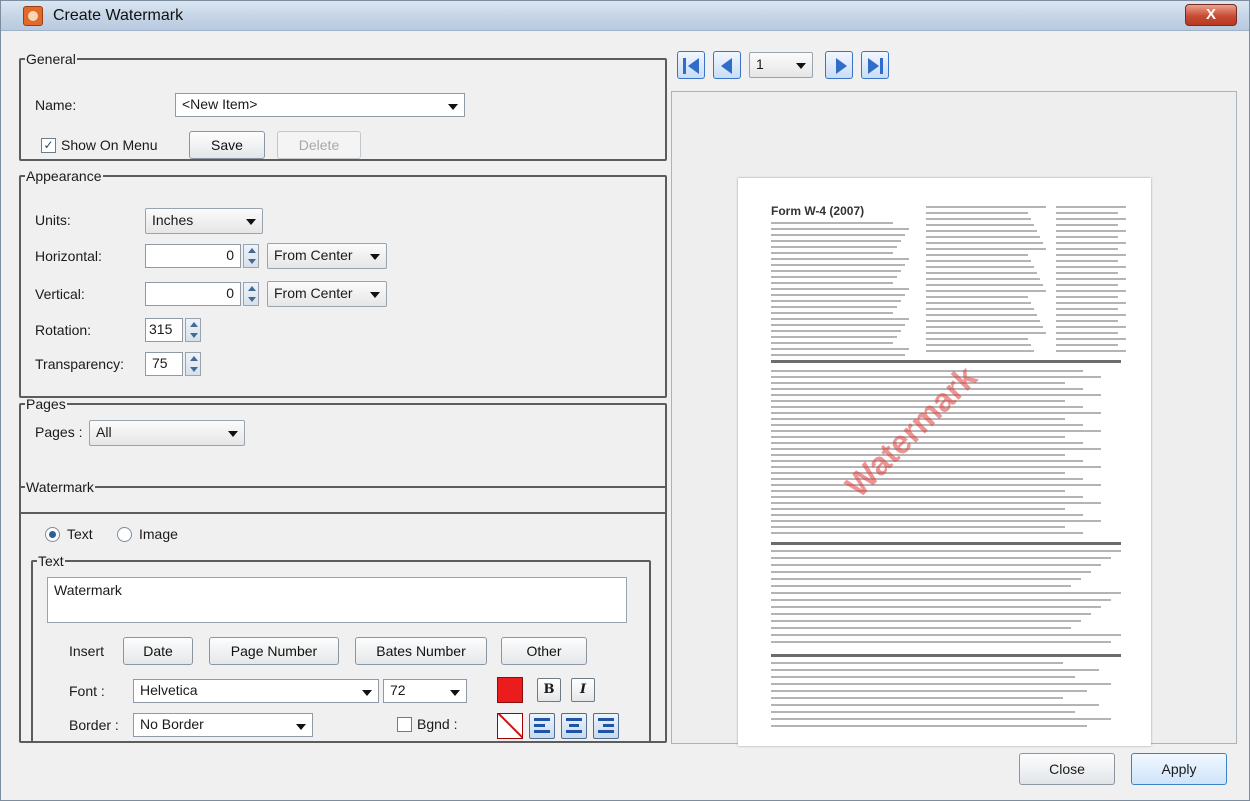 The width and height of the screenshot is (1250, 801). What do you see at coordinates (337, 600) in the screenshot?
I see `watermark-text-input: Watermark` at bounding box center [337, 600].